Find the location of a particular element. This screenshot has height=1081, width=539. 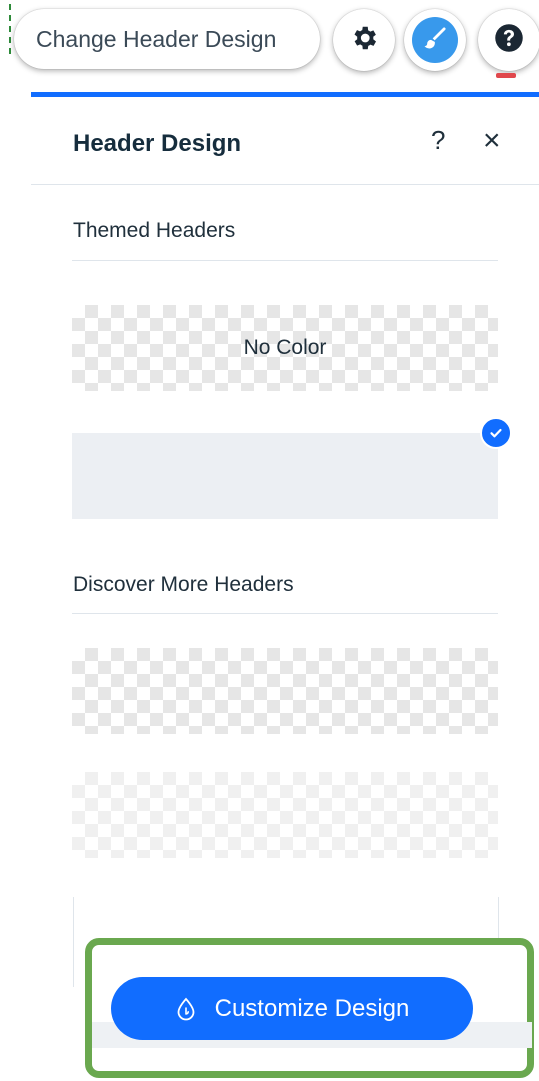

gear-icon is located at coordinates (364, 40).